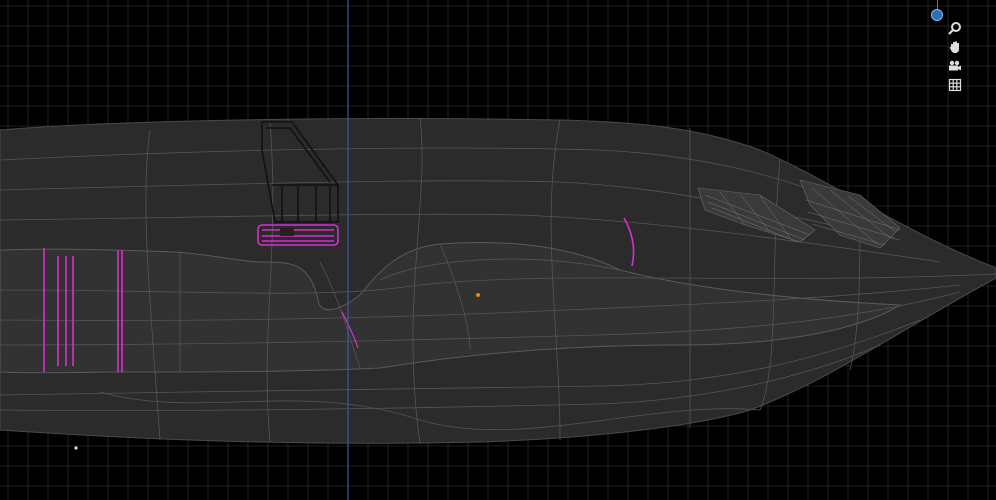 The width and height of the screenshot is (996, 500). I want to click on selected-face, so click(287, 232).